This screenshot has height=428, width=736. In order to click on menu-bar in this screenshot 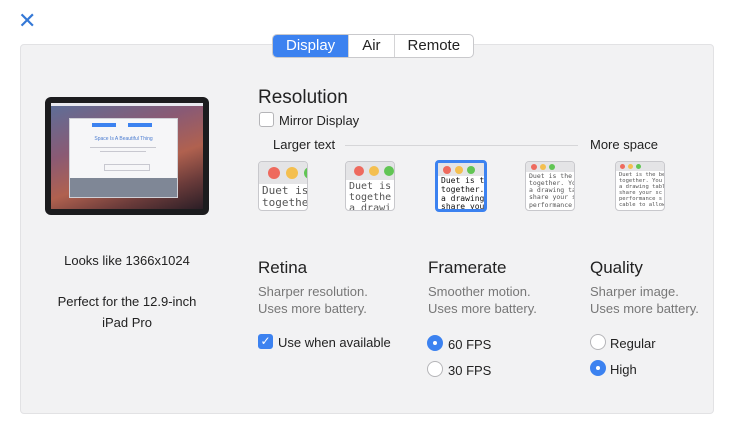, I will do `click(127, 104)`.